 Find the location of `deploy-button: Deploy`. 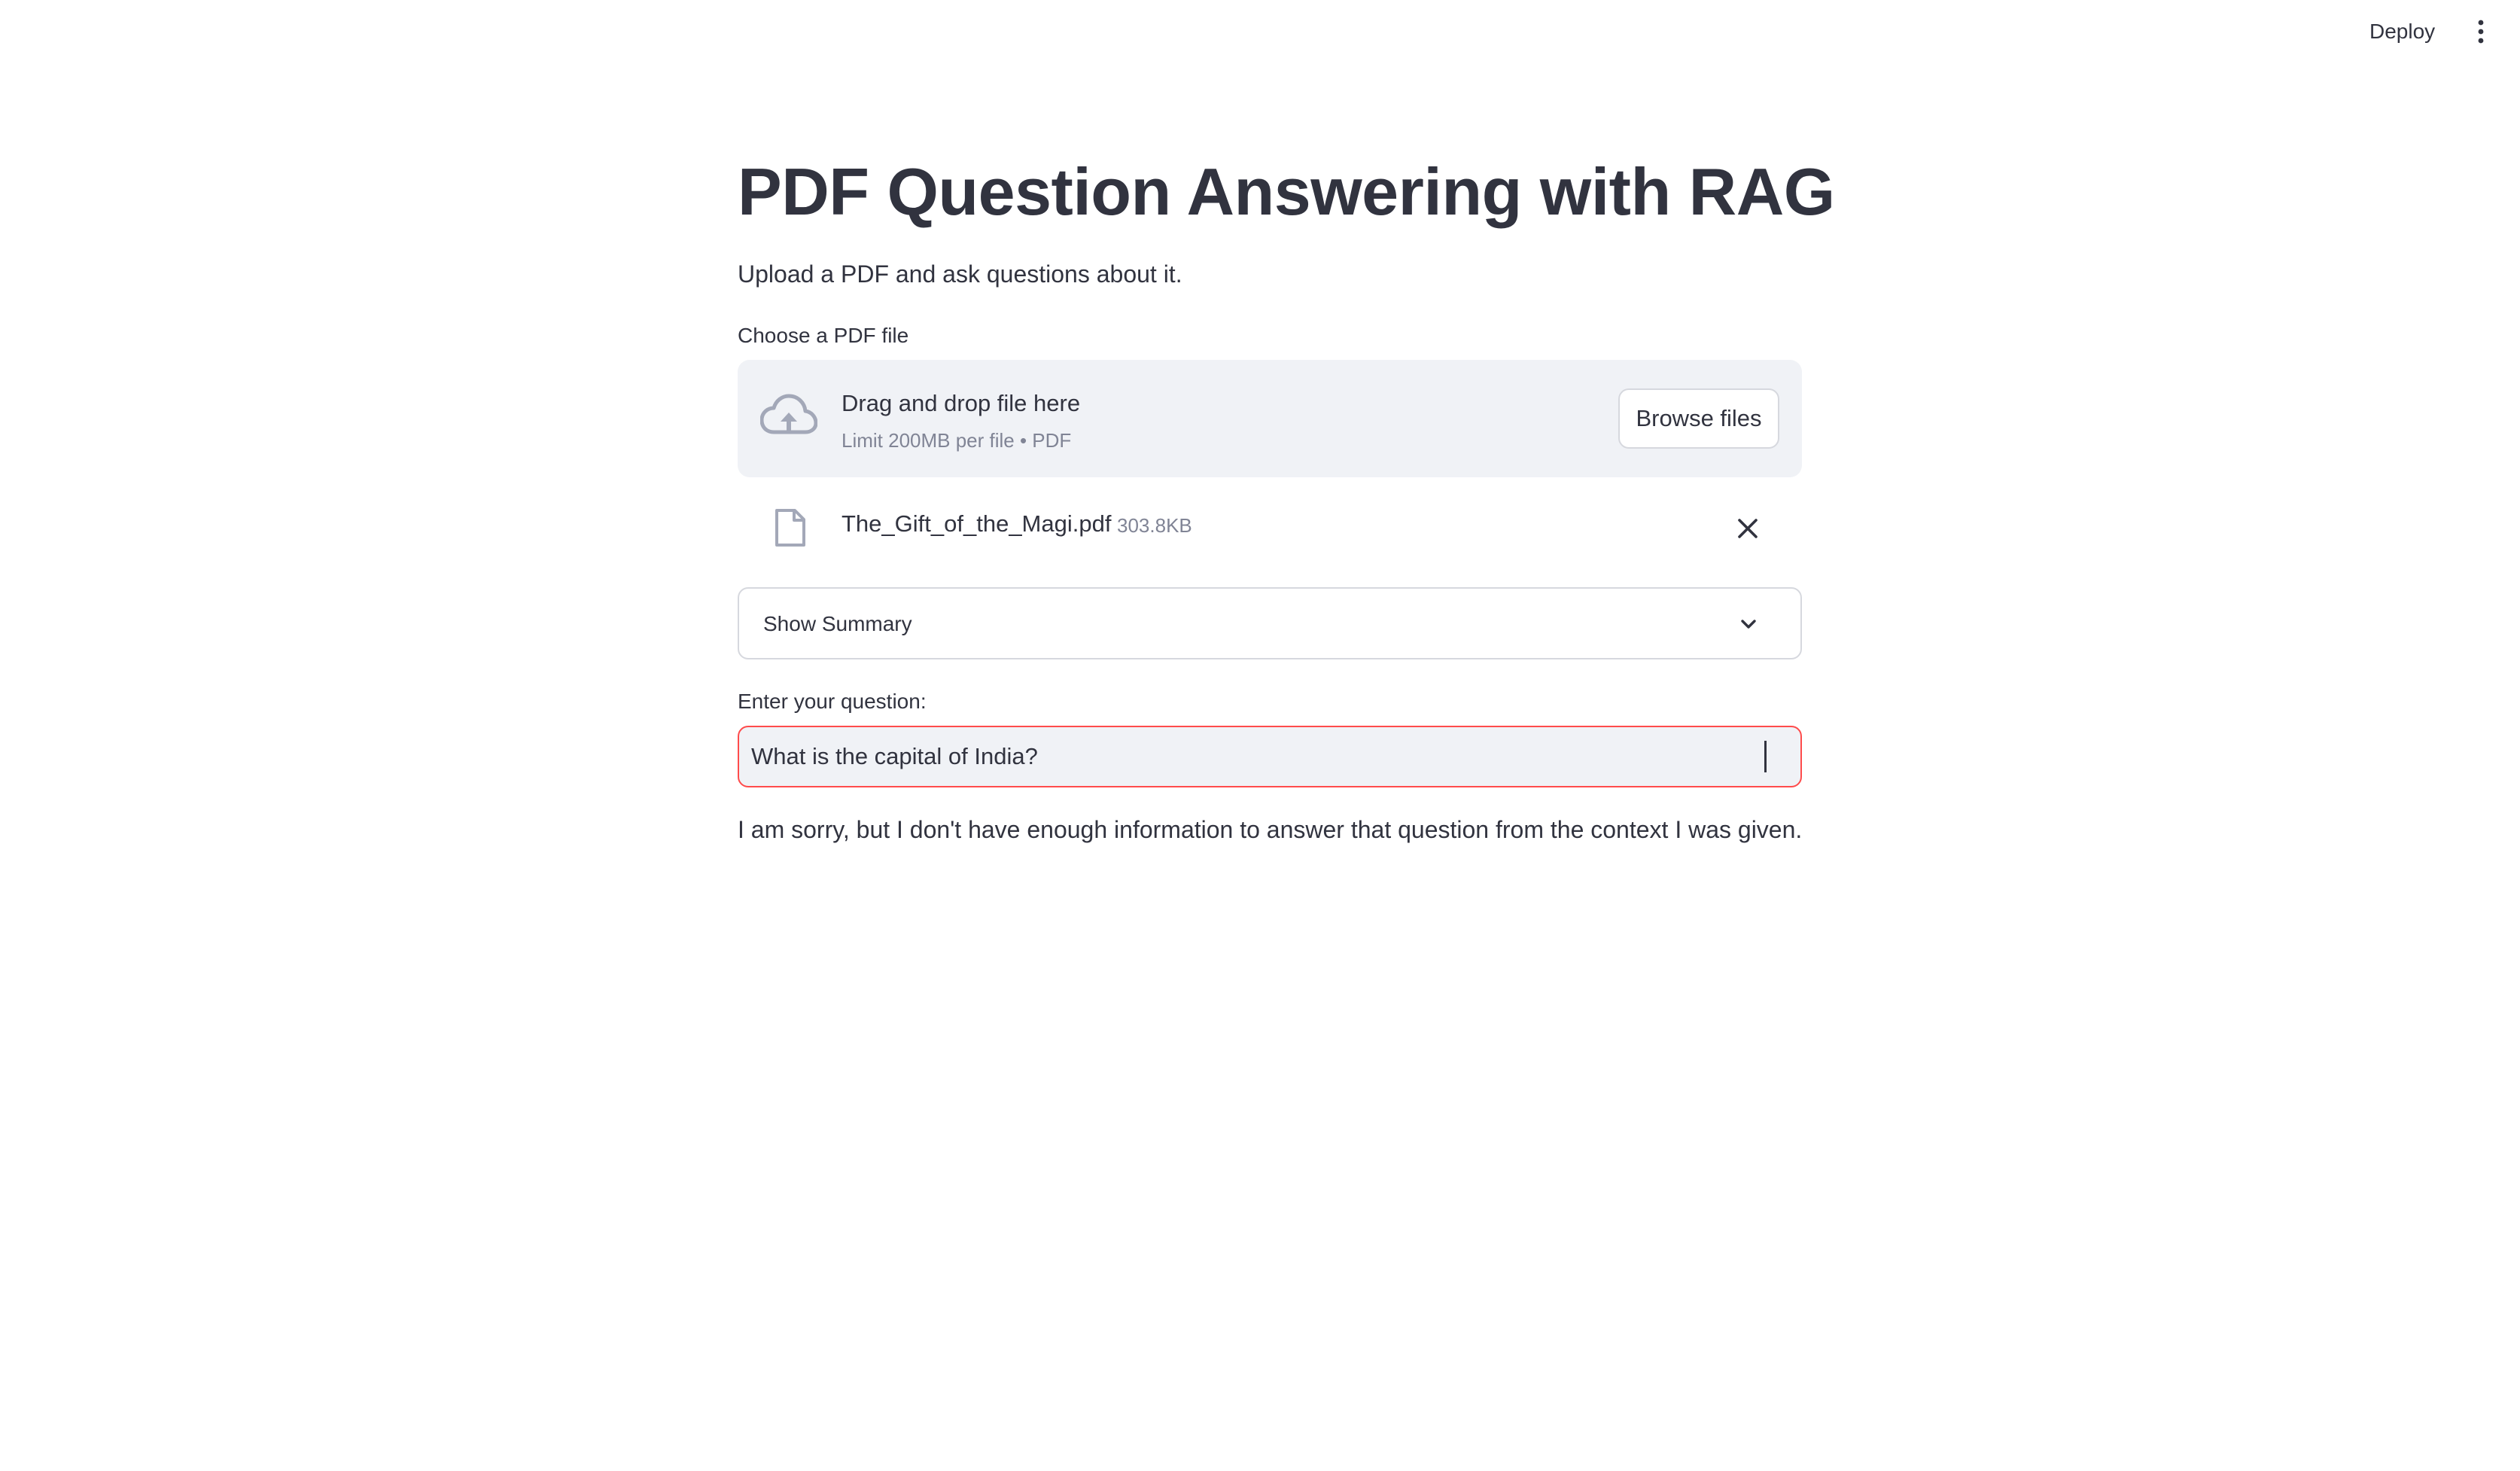

deploy-button: Deploy is located at coordinates (2402, 32).